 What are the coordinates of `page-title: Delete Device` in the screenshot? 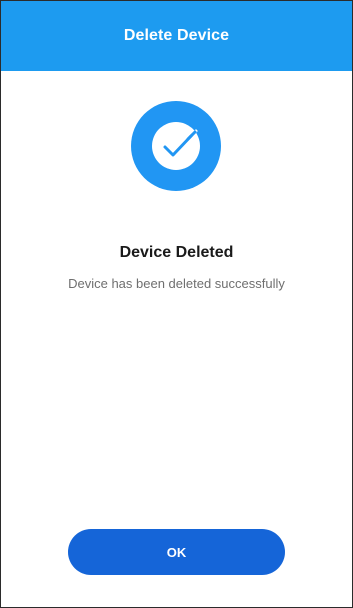 It's located at (176, 35).